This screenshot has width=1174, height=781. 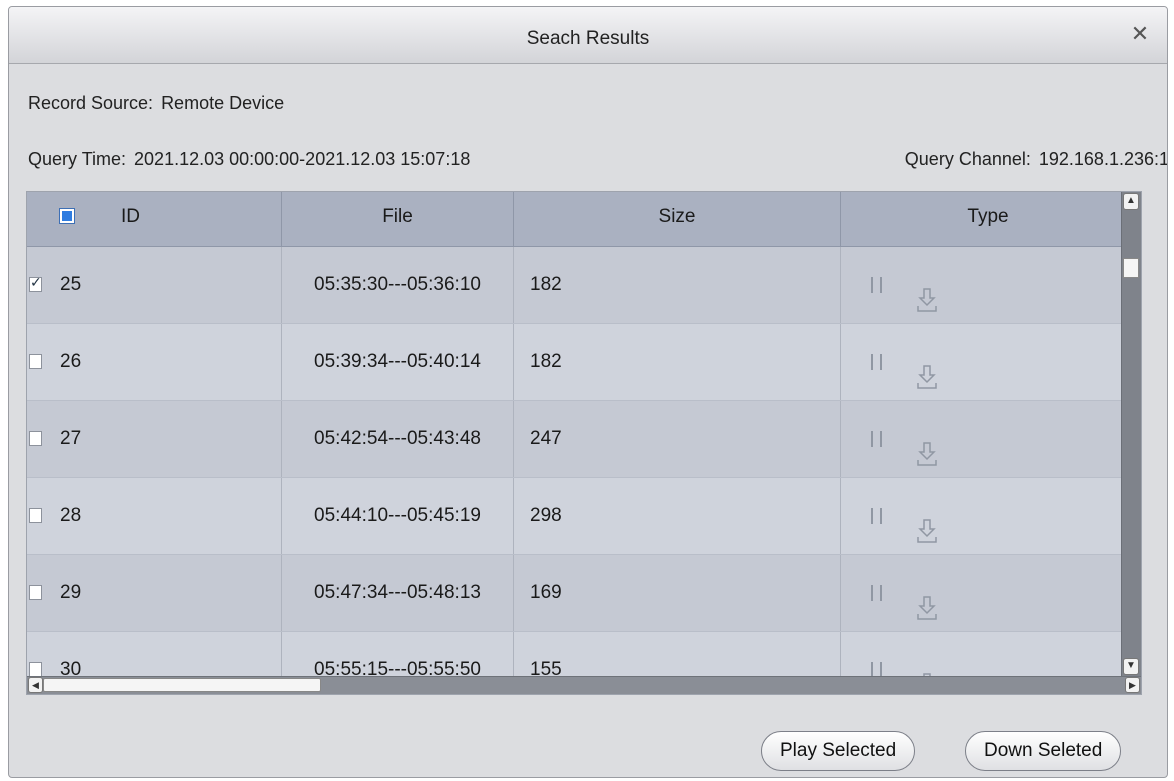 I want to click on row-id: 28, so click(x=71, y=515).